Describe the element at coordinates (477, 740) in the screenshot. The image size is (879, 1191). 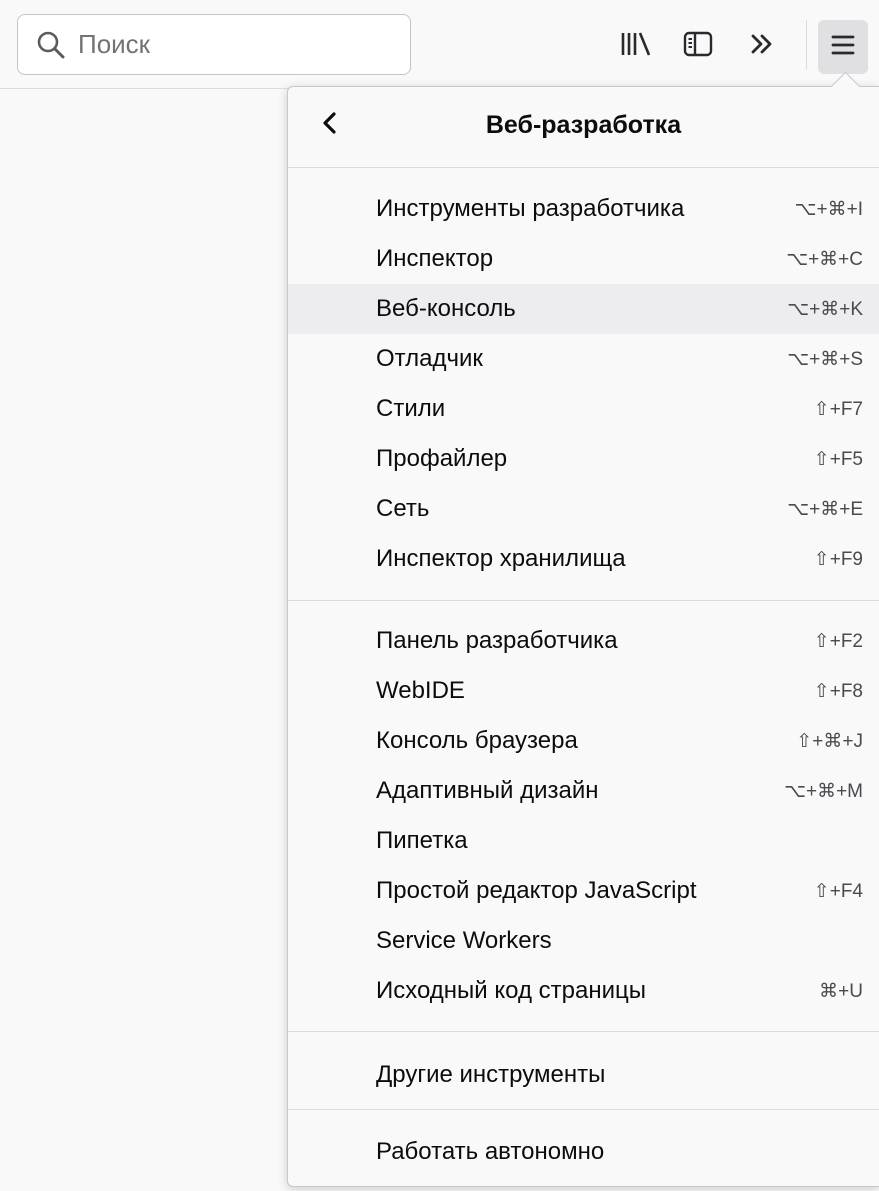
I see `menu-item-label: Консоль браузера` at that location.